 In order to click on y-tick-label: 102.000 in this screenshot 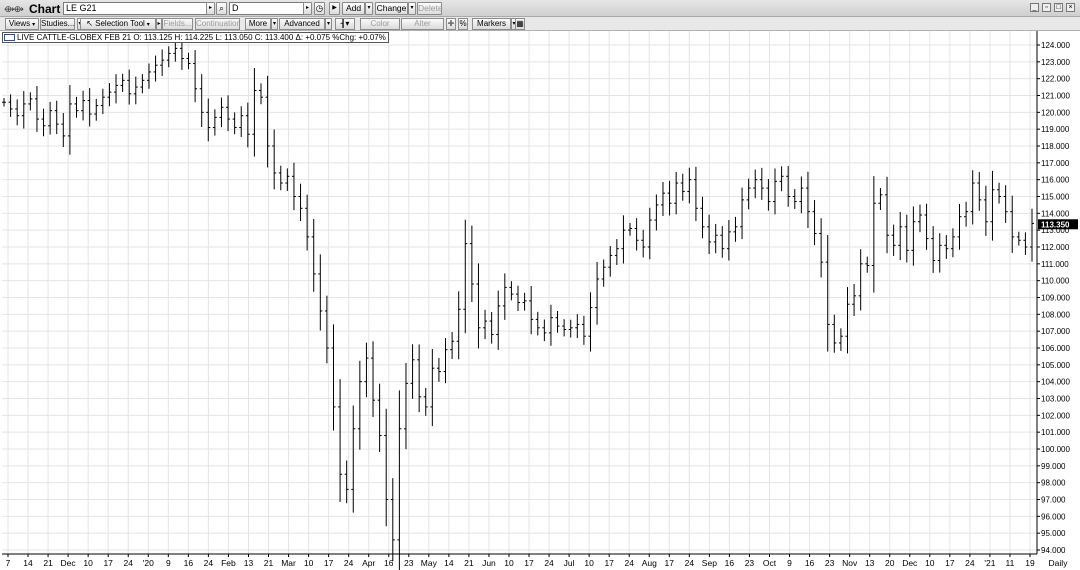, I will do `click(1055, 415)`.